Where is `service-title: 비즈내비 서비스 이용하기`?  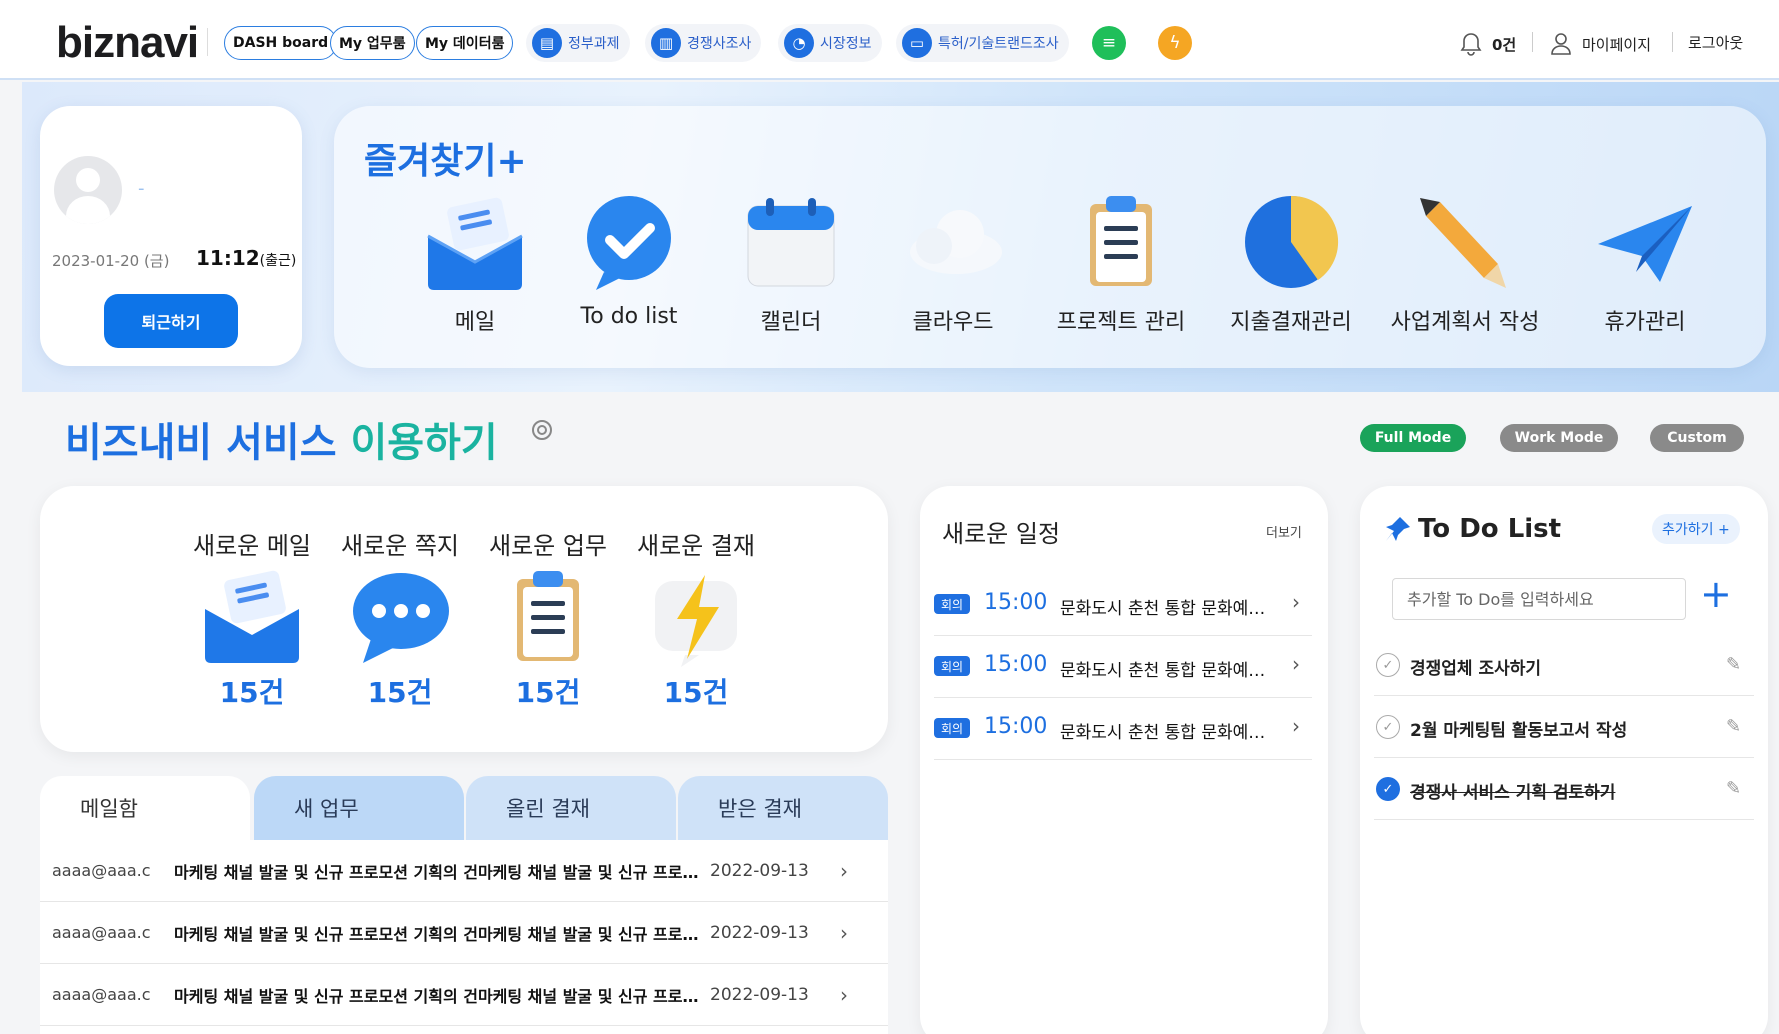
service-title: 비즈내비 서비스 이용하기 is located at coordinates (281, 439).